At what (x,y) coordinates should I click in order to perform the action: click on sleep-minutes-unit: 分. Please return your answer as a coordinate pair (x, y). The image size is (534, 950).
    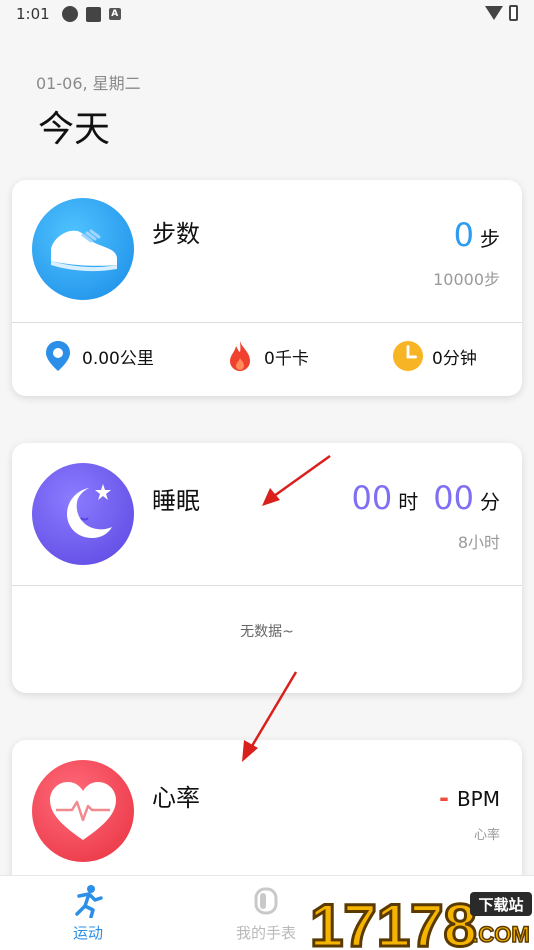
    Looking at the image, I should click on (490, 502).